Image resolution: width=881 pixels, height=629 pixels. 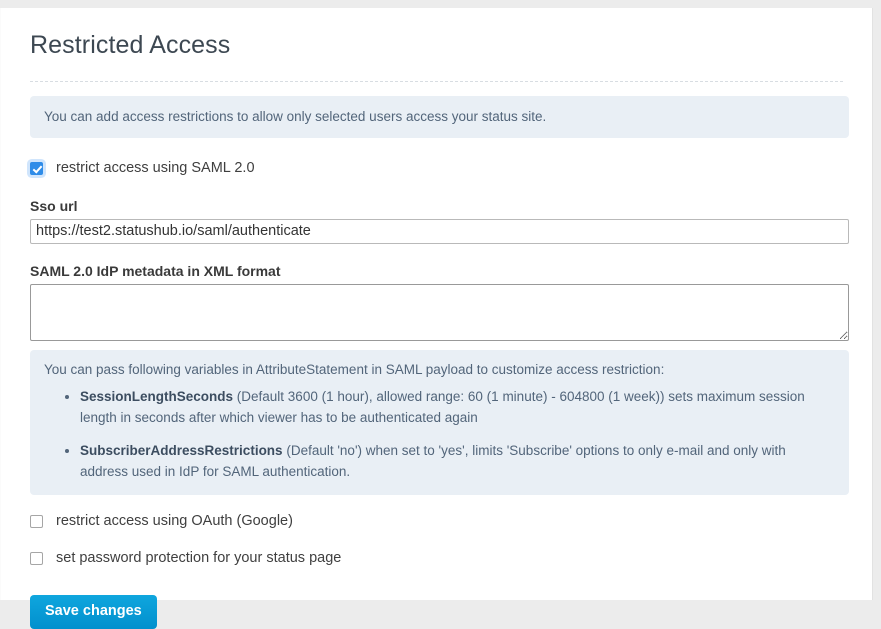 I want to click on oauth-checkbox-label: restrict access using OAuth (Google), so click(x=174, y=521).